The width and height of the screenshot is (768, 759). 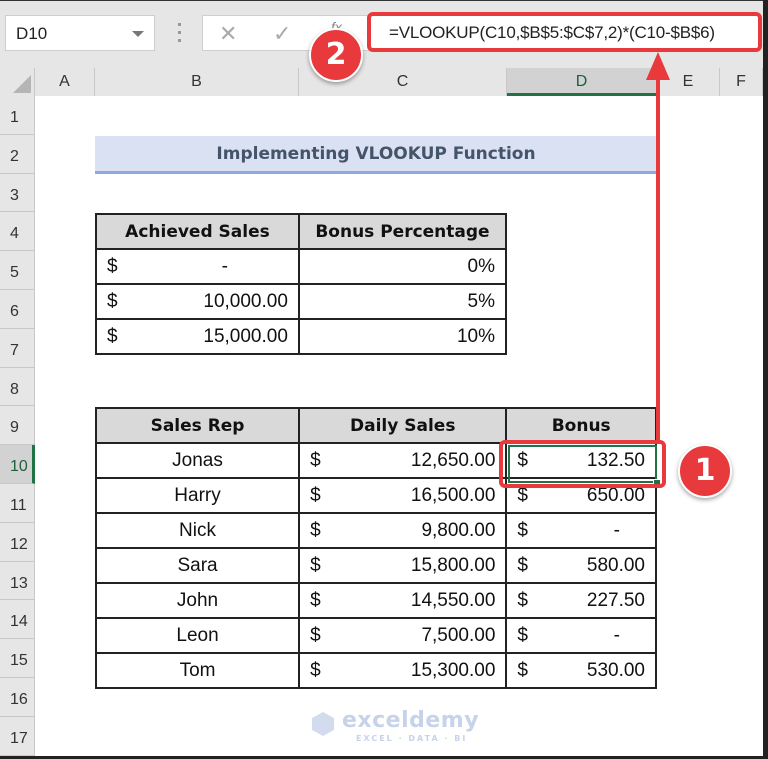 I want to click on column-header-b: B, so click(x=197, y=82).